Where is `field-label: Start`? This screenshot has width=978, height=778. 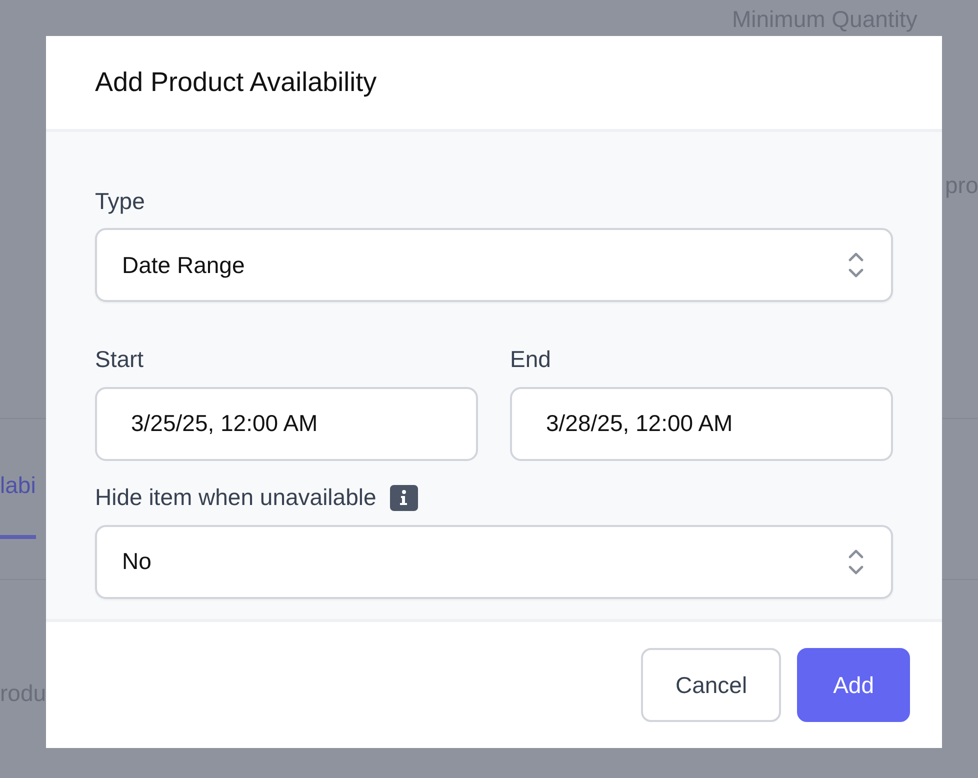
field-label: Start is located at coordinates (119, 359).